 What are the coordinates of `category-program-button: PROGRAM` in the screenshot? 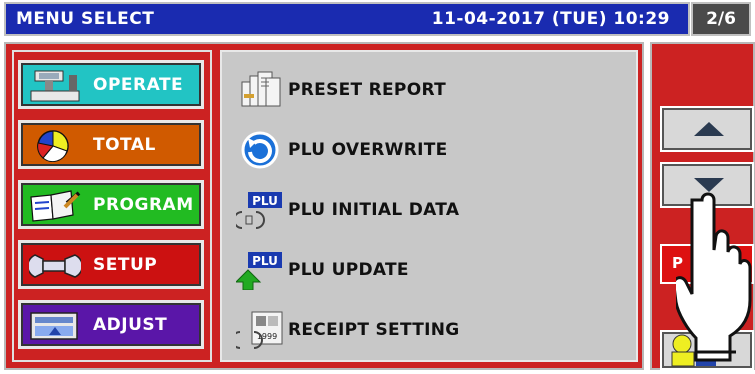 It's located at (111, 204).